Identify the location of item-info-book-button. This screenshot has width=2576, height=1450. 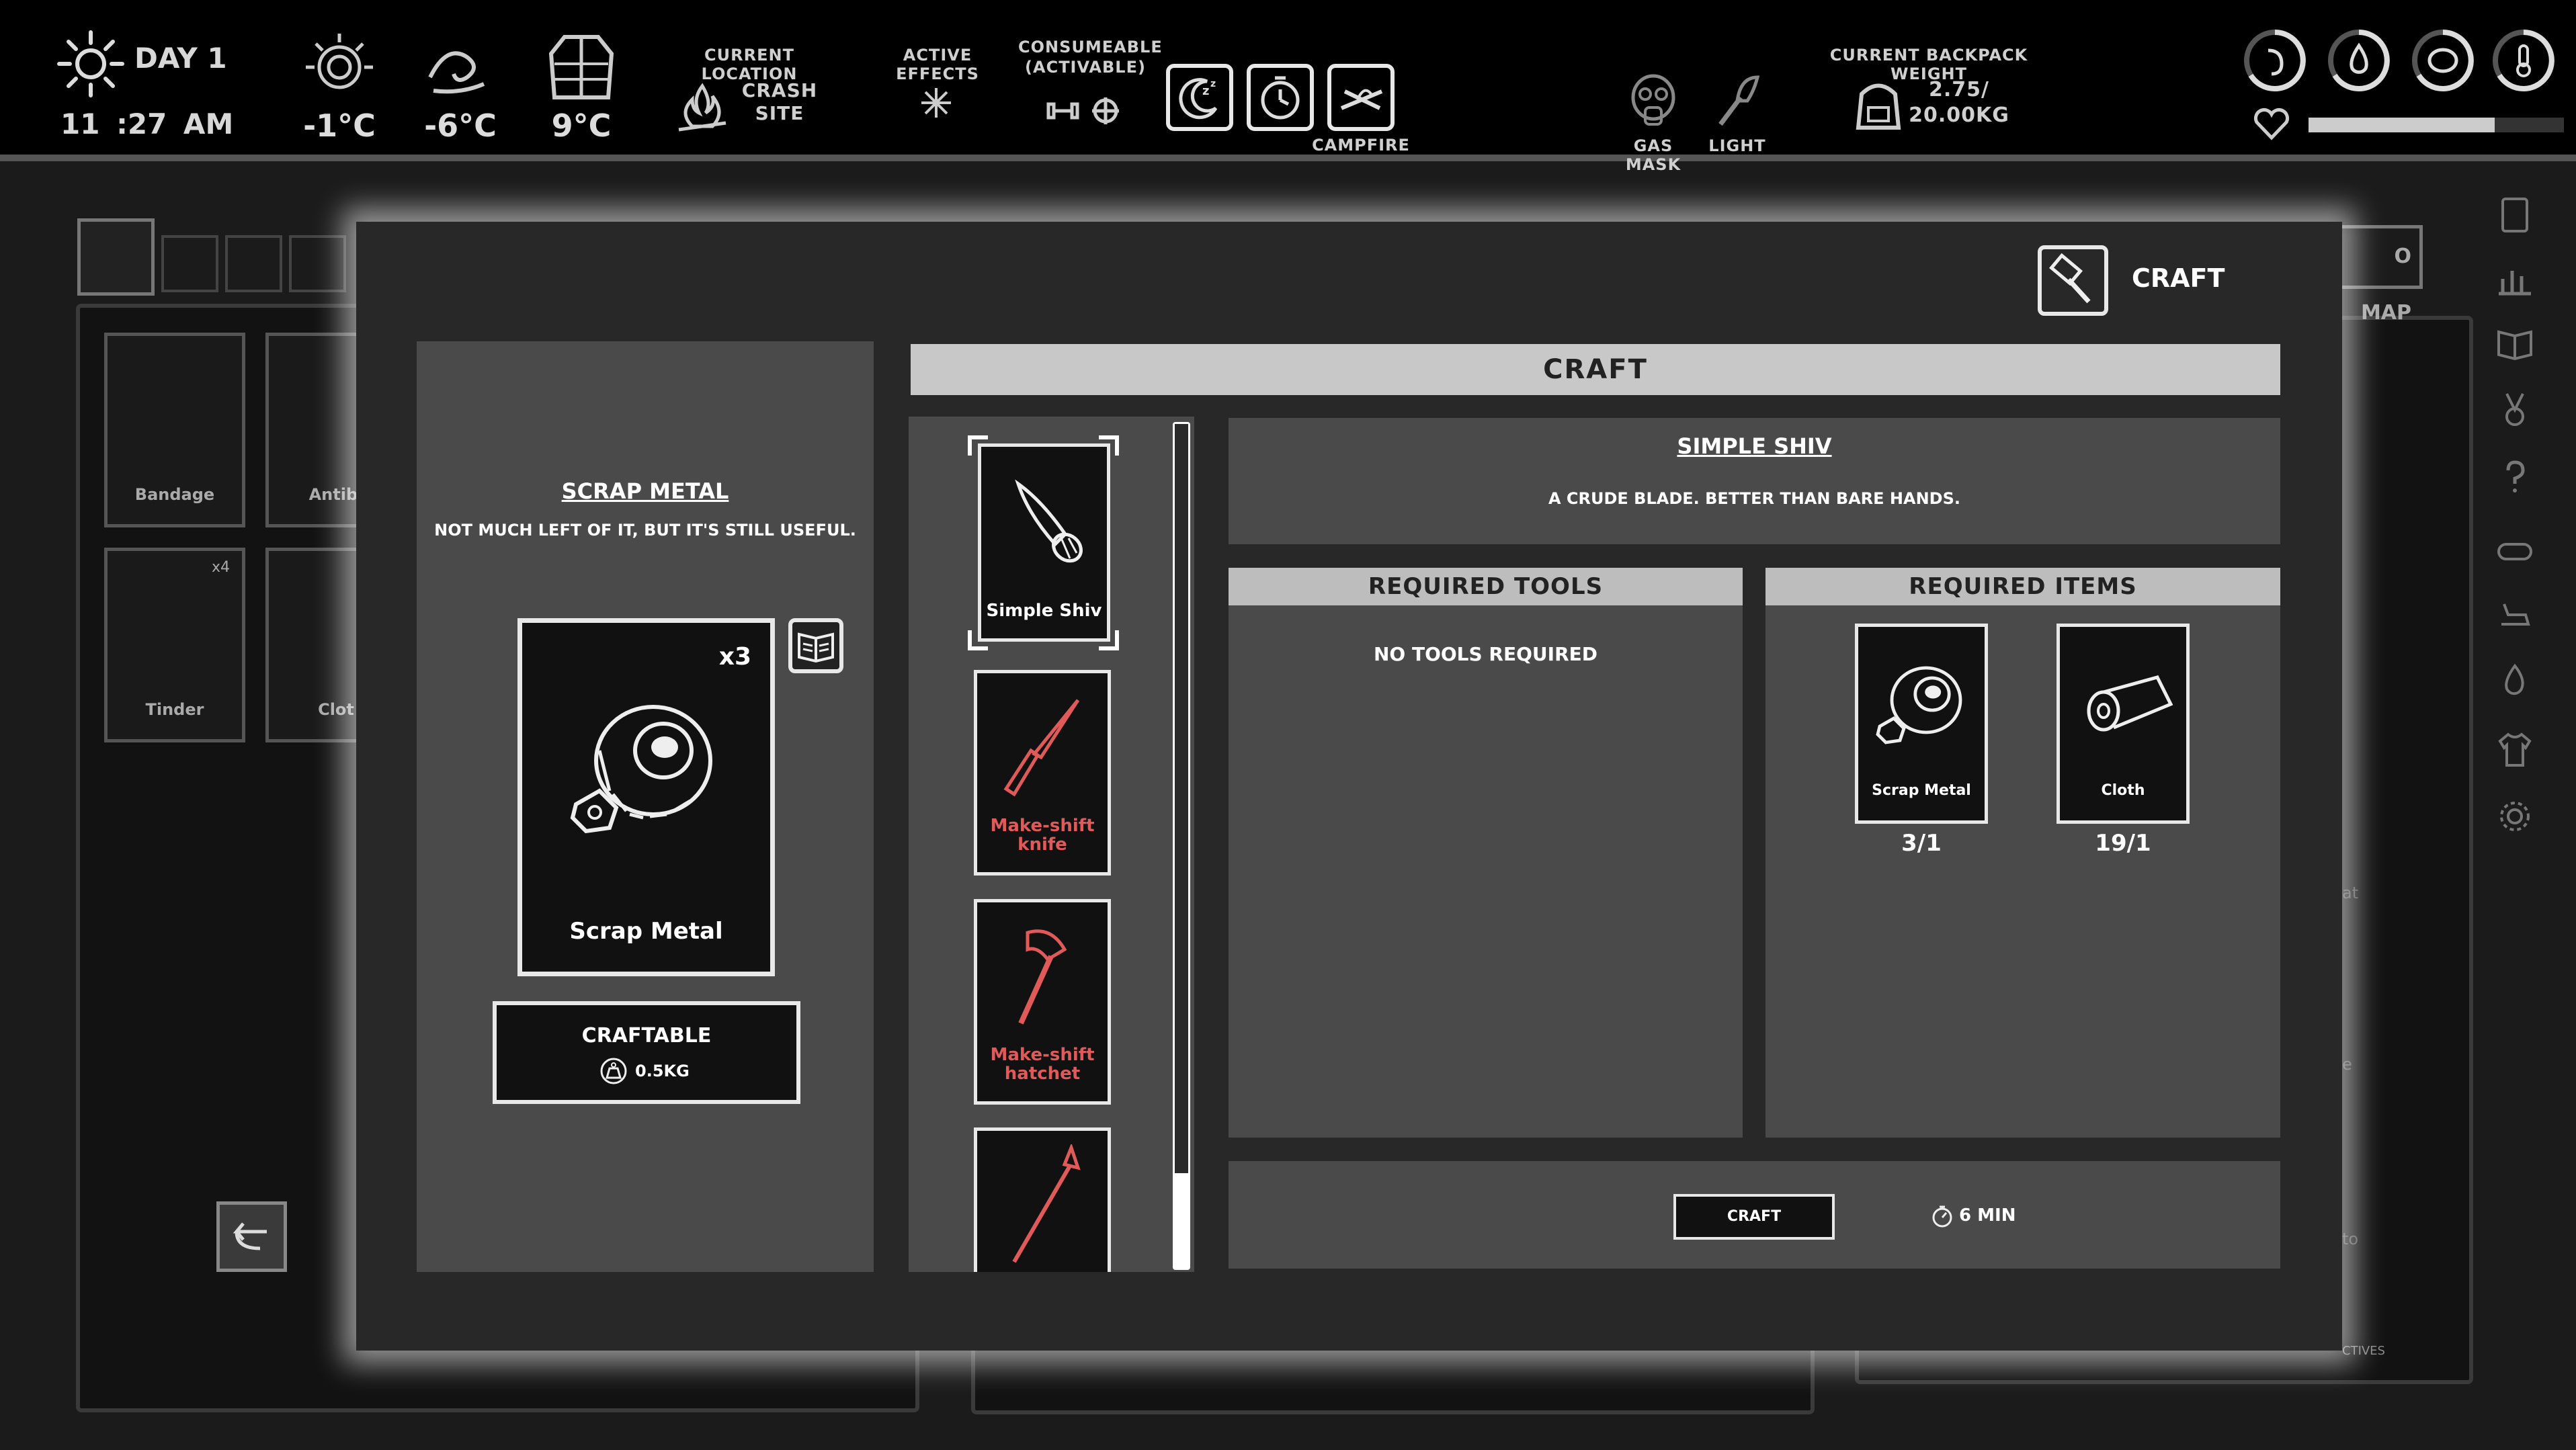
(816, 645).